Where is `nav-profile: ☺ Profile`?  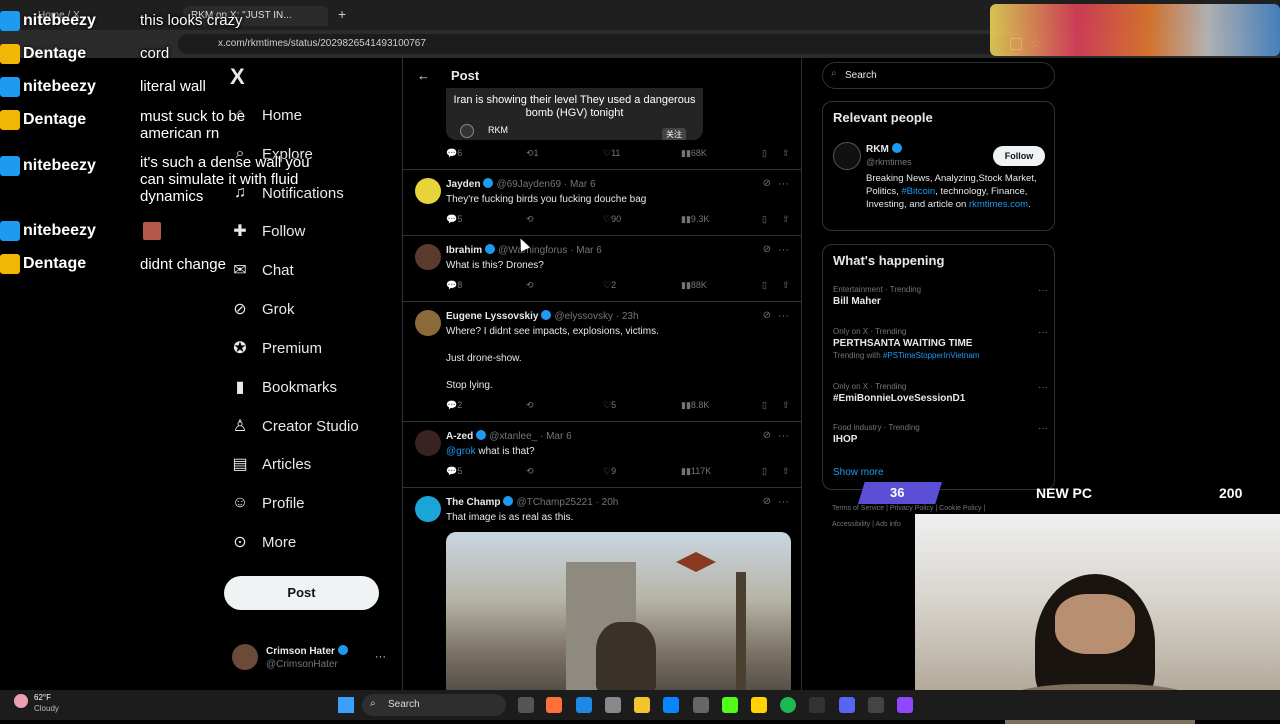
nav-profile: ☺ Profile is located at coordinates (267, 503).